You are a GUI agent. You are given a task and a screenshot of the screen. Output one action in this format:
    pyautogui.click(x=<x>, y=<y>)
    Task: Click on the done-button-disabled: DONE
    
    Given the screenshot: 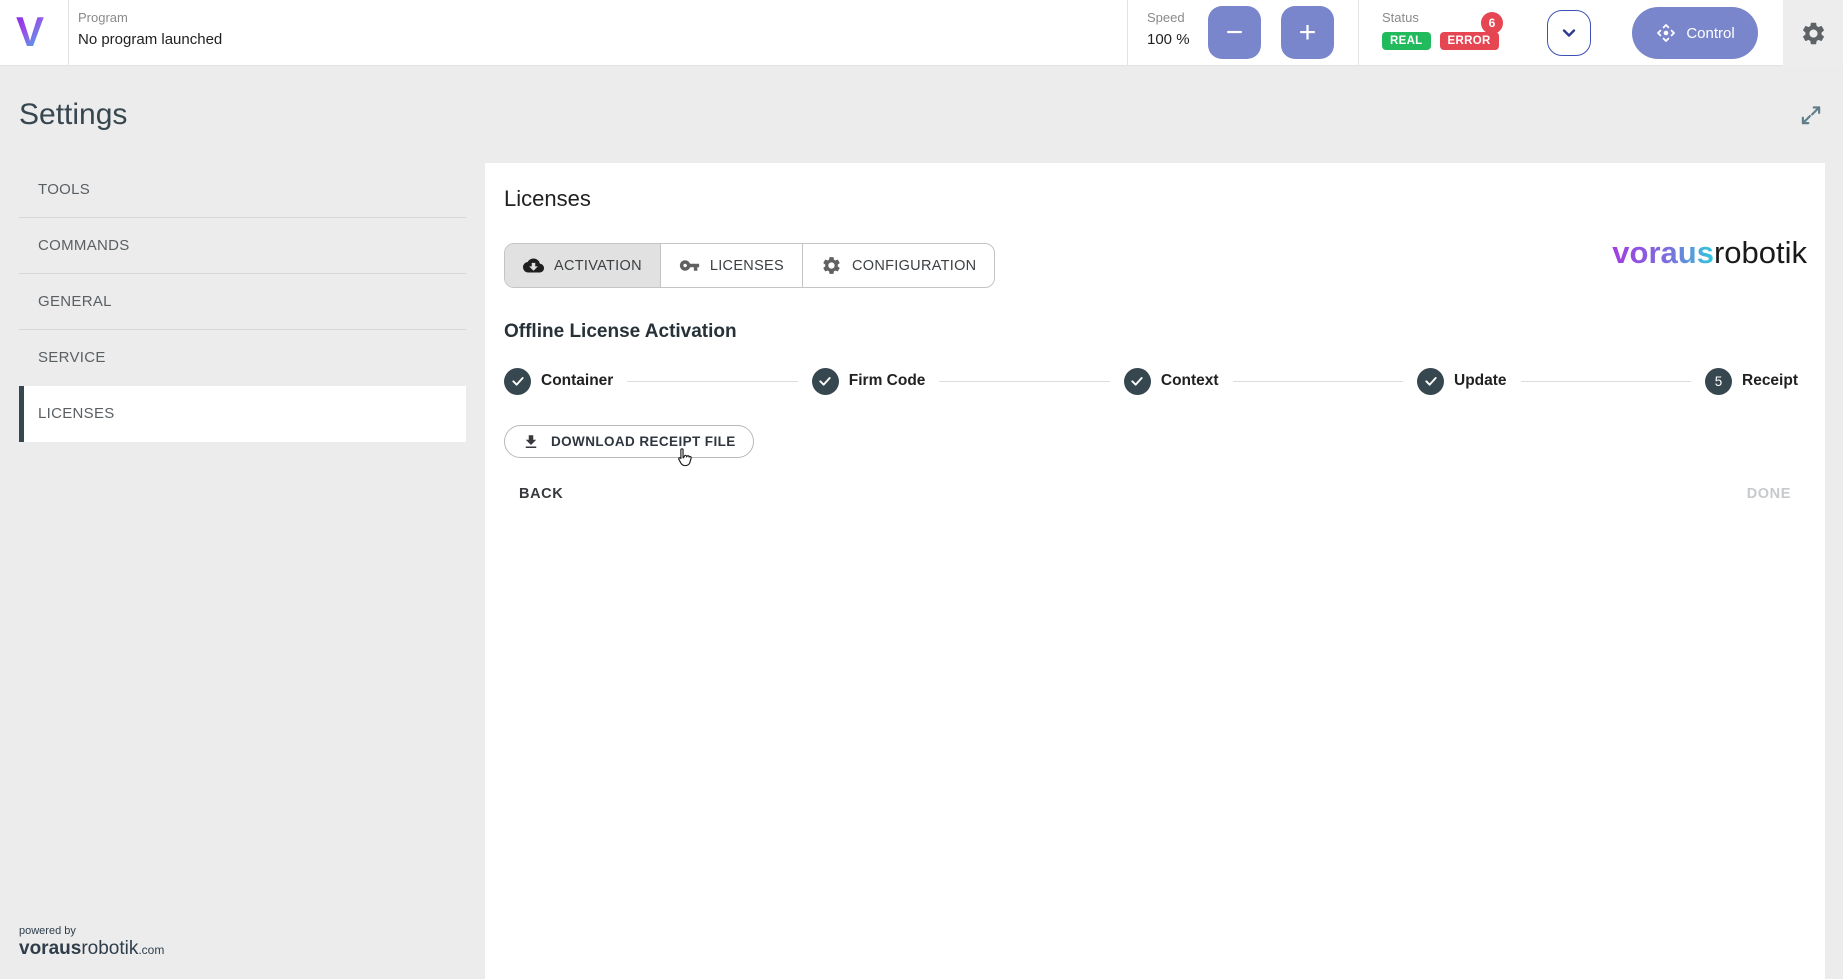 What is the action you would take?
    pyautogui.click(x=1769, y=494)
    